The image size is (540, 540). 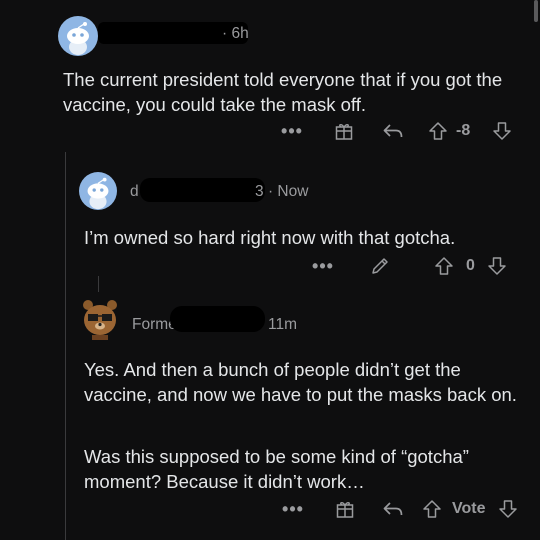 I want to click on vote-label: Vote, so click(x=468, y=509).